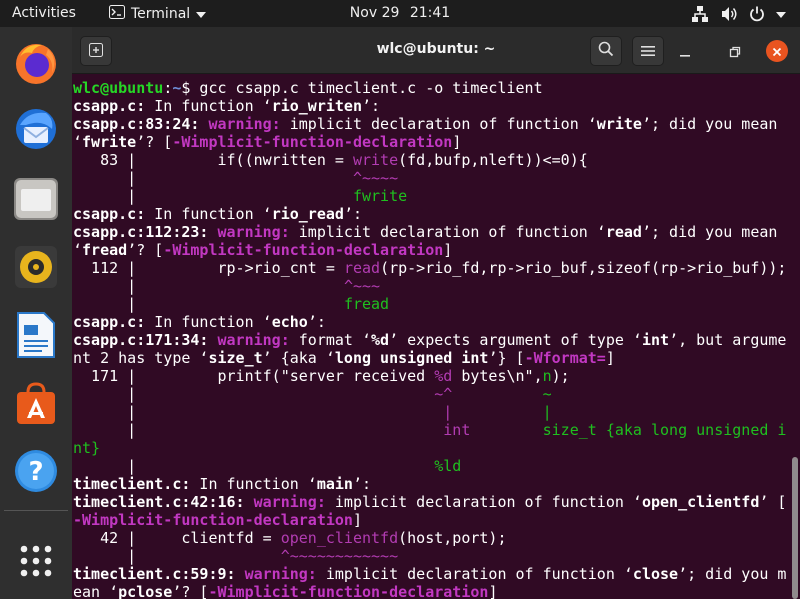 This screenshot has width=800, height=599. I want to click on terminal-line: | int size_t {aka long unsigned i, so click(436, 430).